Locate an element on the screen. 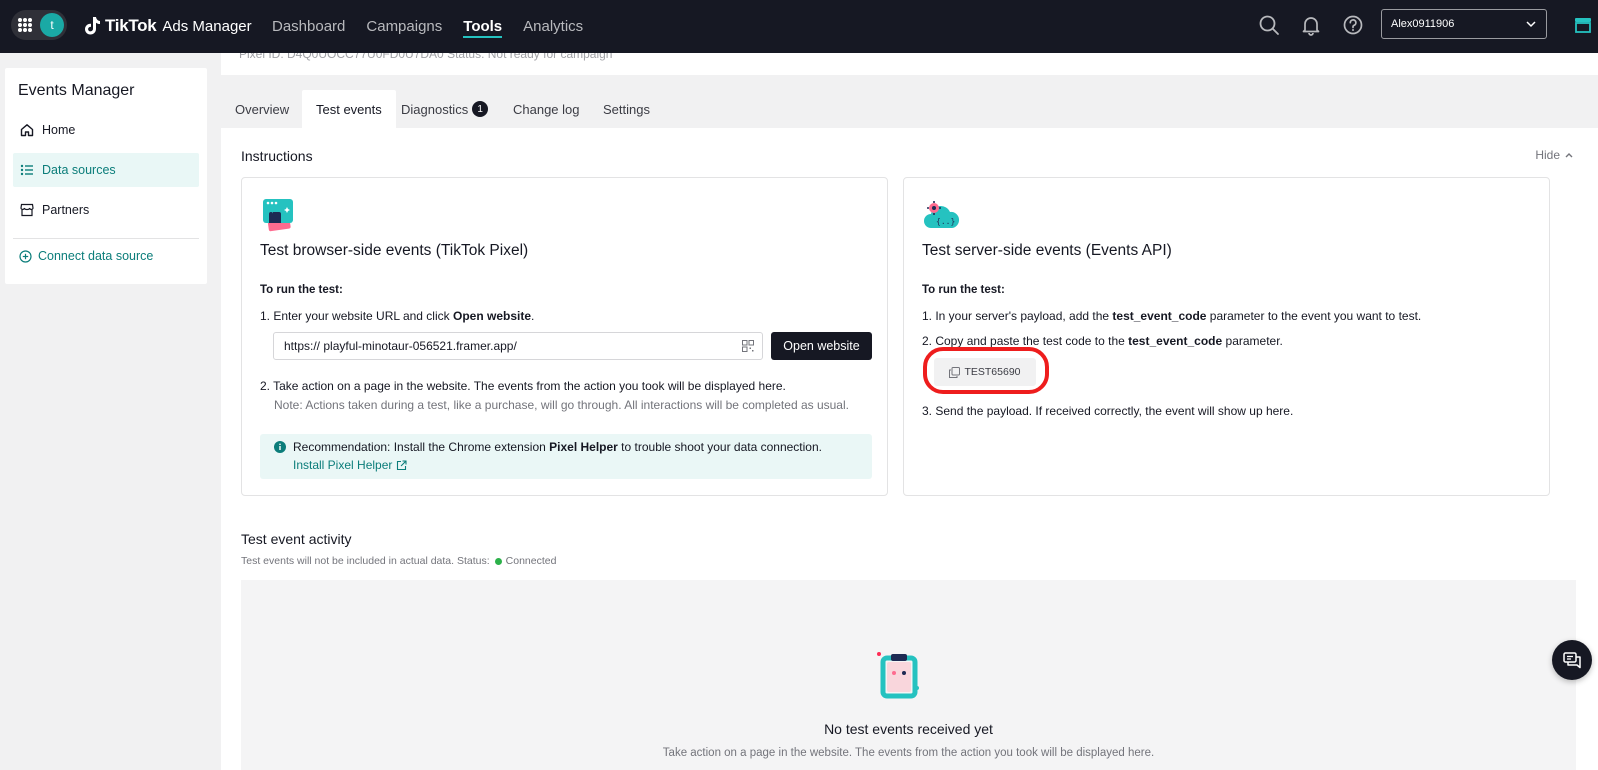 This screenshot has height=770, width=1598. tab-label: Change log is located at coordinates (546, 109).